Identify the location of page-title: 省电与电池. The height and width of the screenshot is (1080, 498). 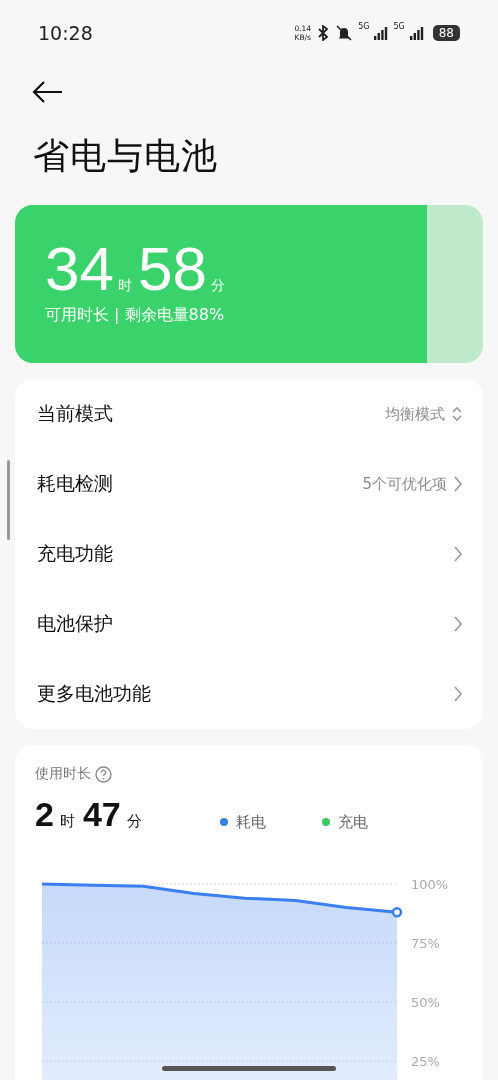
(126, 156).